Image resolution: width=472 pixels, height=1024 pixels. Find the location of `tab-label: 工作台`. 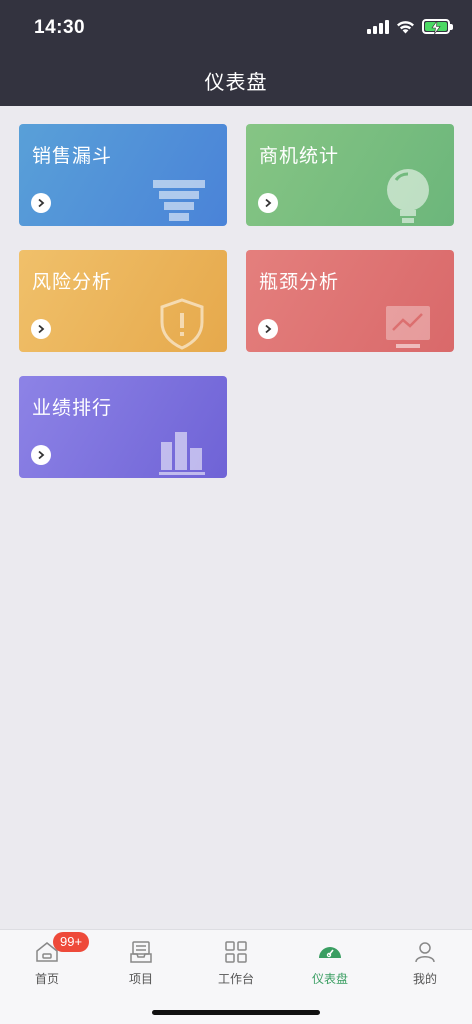

tab-label: 工作台 is located at coordinates (235, 979).